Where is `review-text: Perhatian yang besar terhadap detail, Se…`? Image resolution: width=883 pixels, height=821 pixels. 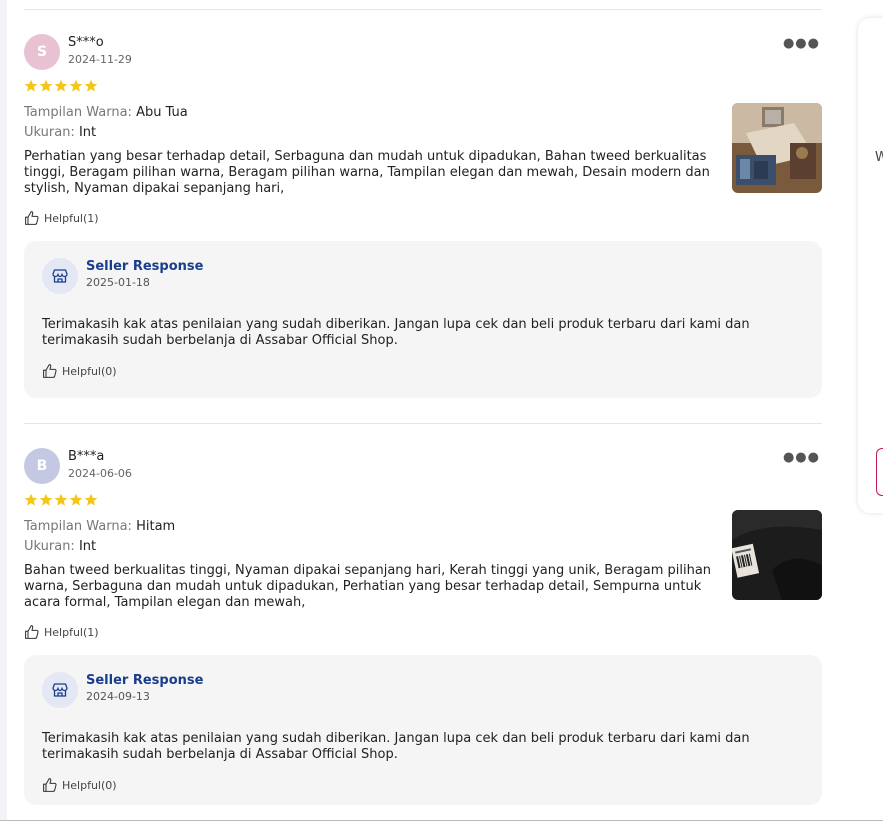 review-text: Perhatian yang besar terhadap detail, Se… is located at coordinates (367, 172).